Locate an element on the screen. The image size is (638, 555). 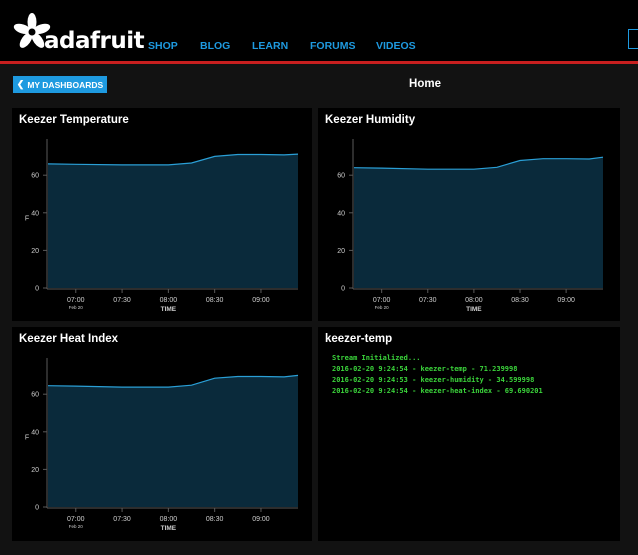
nav-videos-link: VIDEOS is located at coordinates (396, 46).